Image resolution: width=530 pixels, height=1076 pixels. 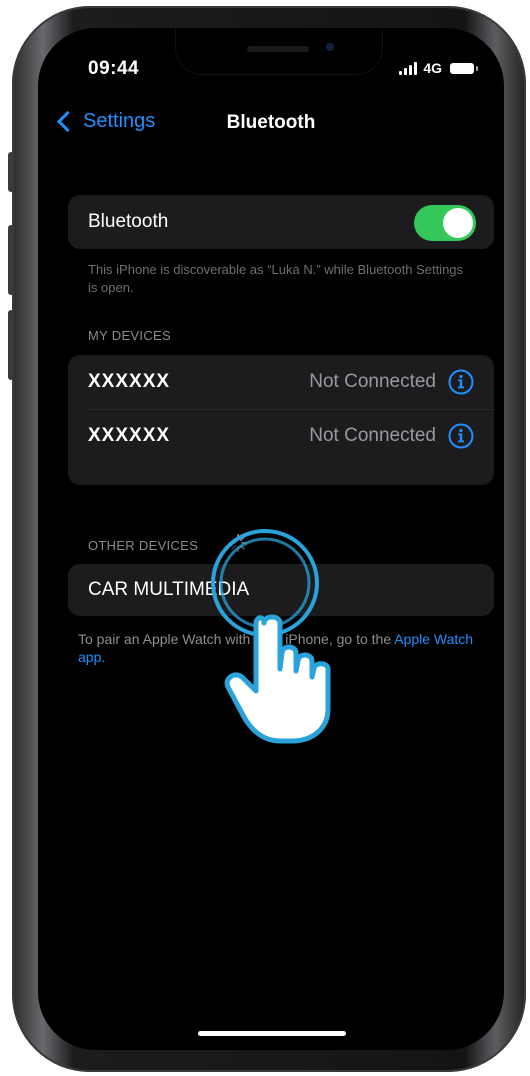 I want to click on home-indicator, so click(x=272, y=1033).